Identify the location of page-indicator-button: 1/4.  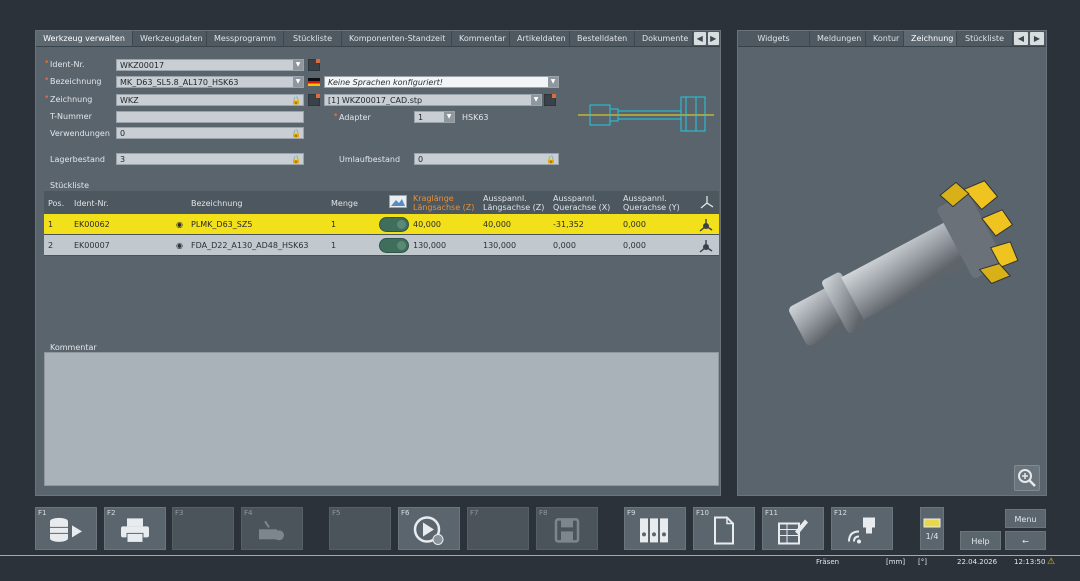
(932, 528).